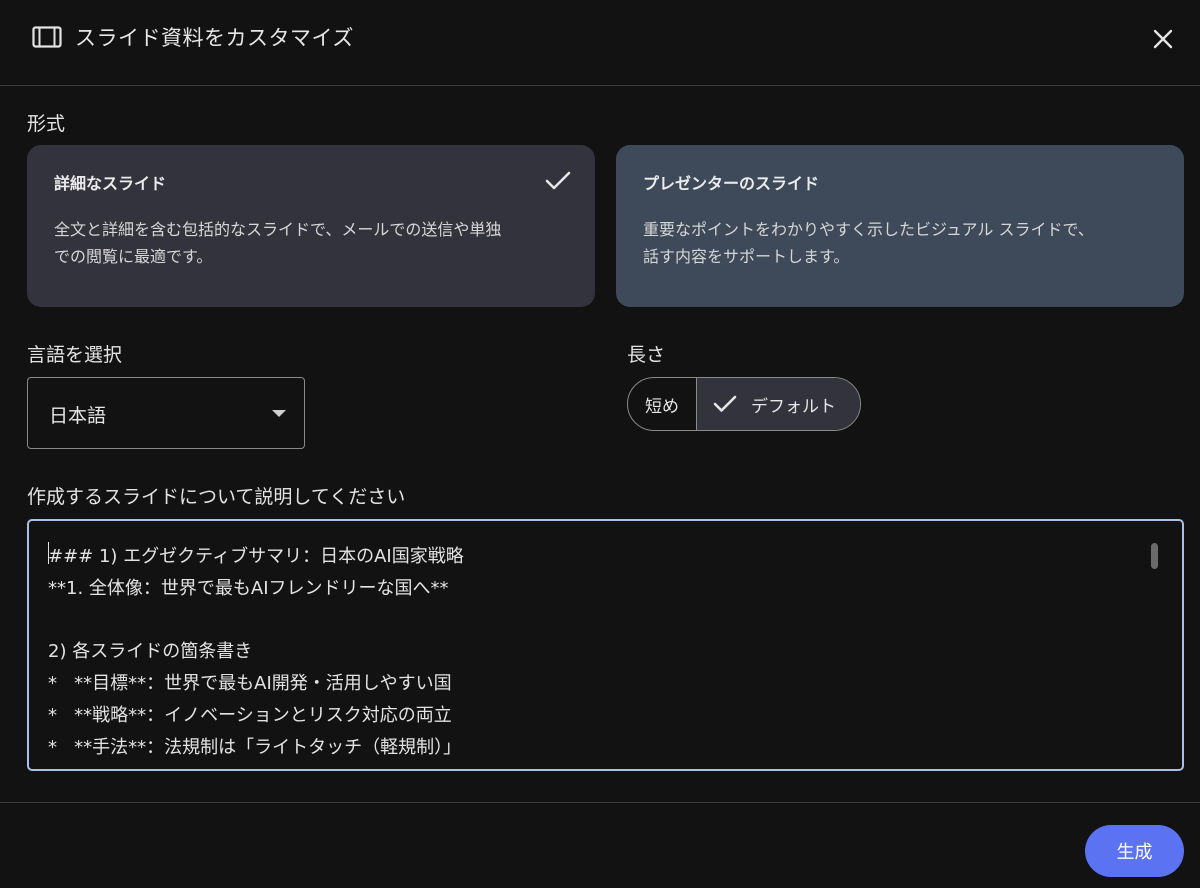  I want to click on textarea-line: * **戦略**：イノベーションとリスク対応の両立, so click(250, 715).